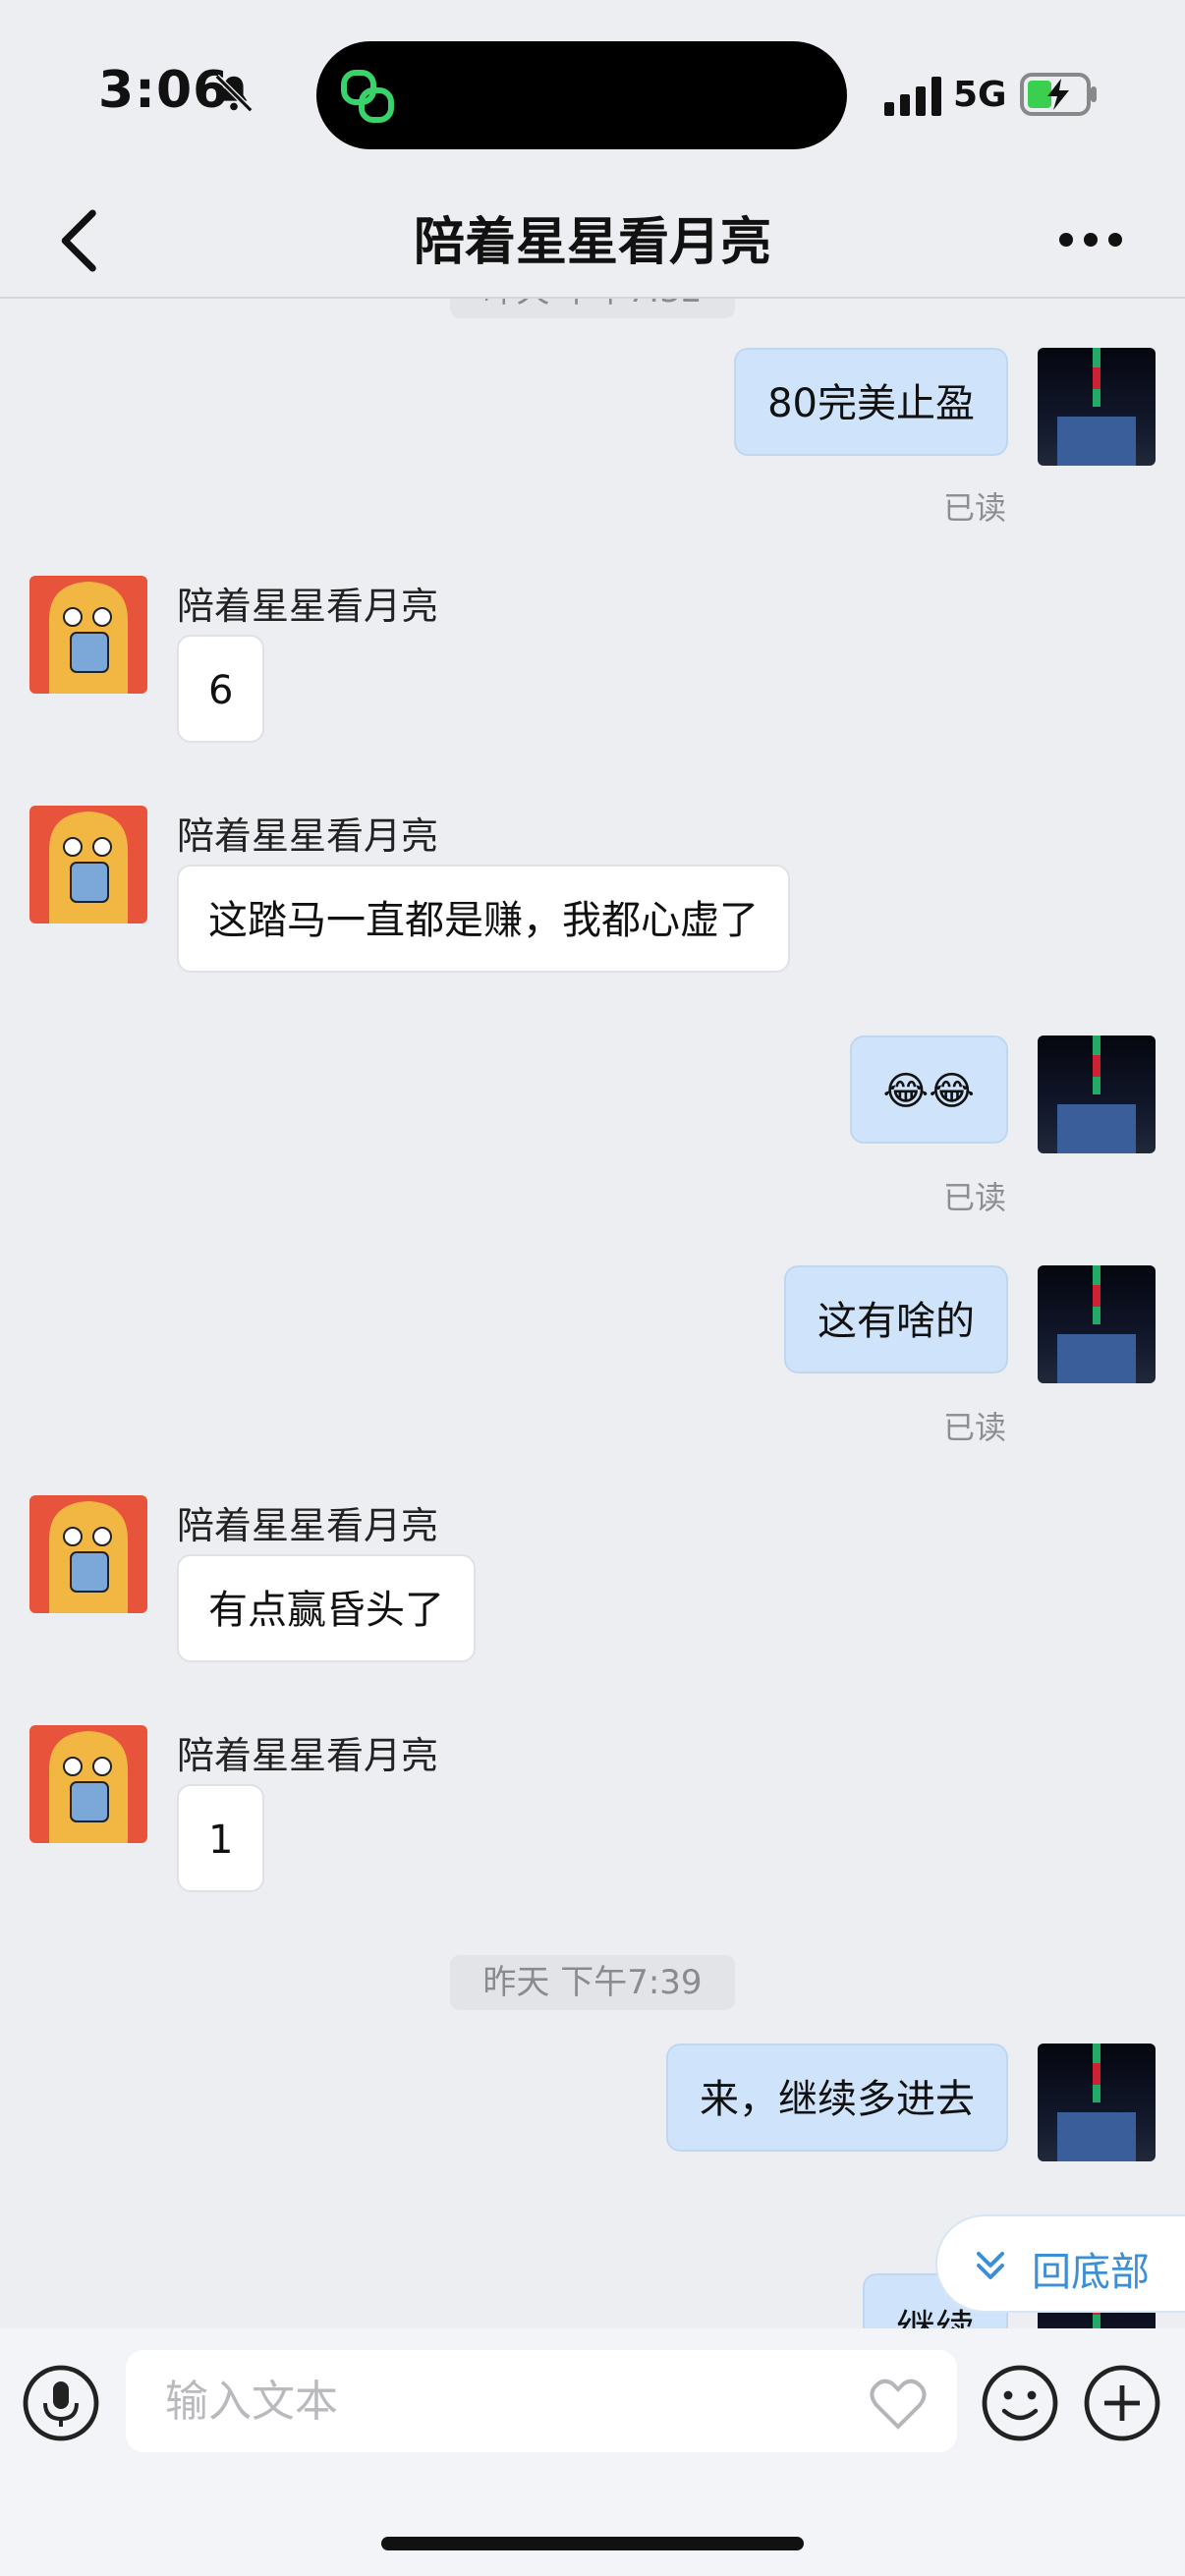 The height and width of the screenshot is (2576, 1185). Describe the element at coordinates (234, 93) in the screenshot. I see `muted-bell-icon` at that location.